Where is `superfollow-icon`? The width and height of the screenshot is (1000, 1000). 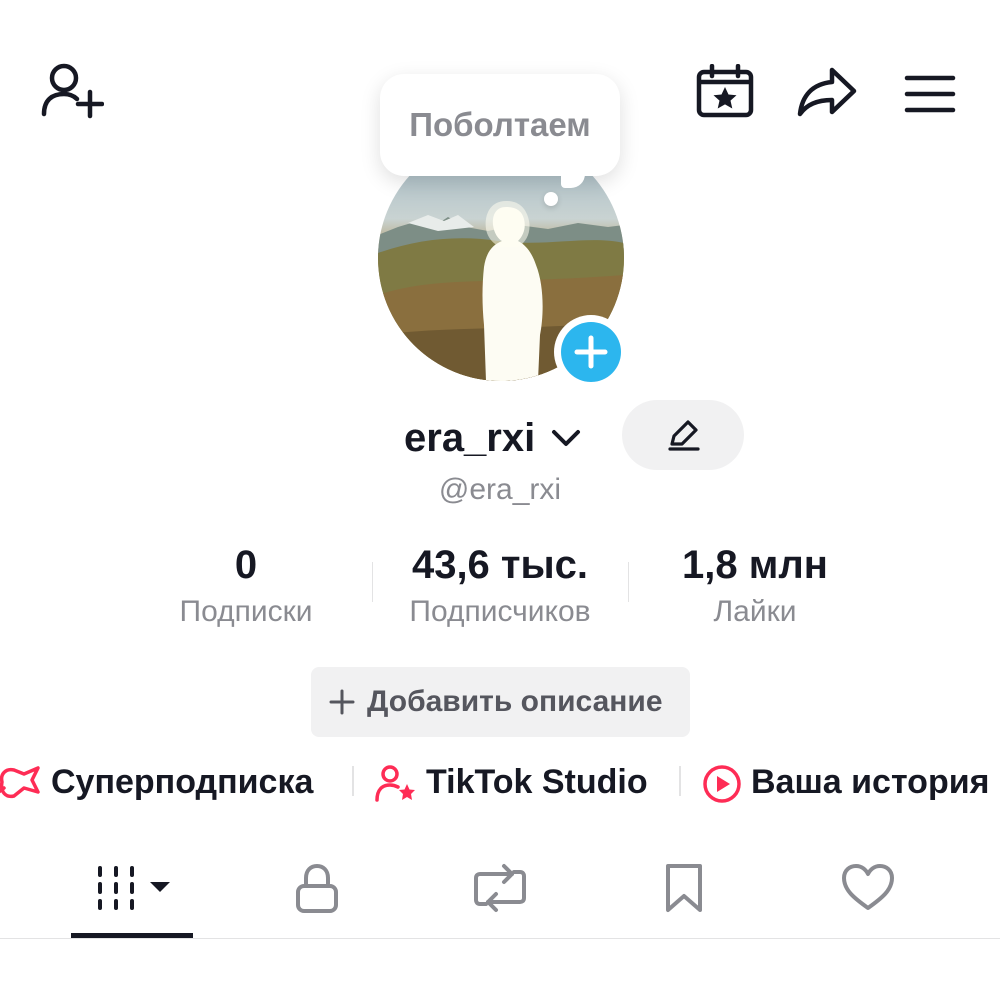
superfollow-icon is located at coordinates (20, 782).